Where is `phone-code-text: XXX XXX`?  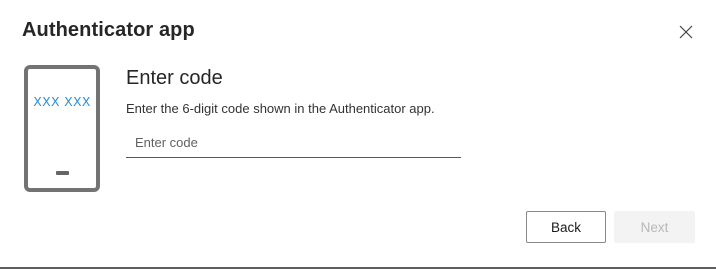
phone-code-text: XXX XXX is located at coordinates (62, 101).